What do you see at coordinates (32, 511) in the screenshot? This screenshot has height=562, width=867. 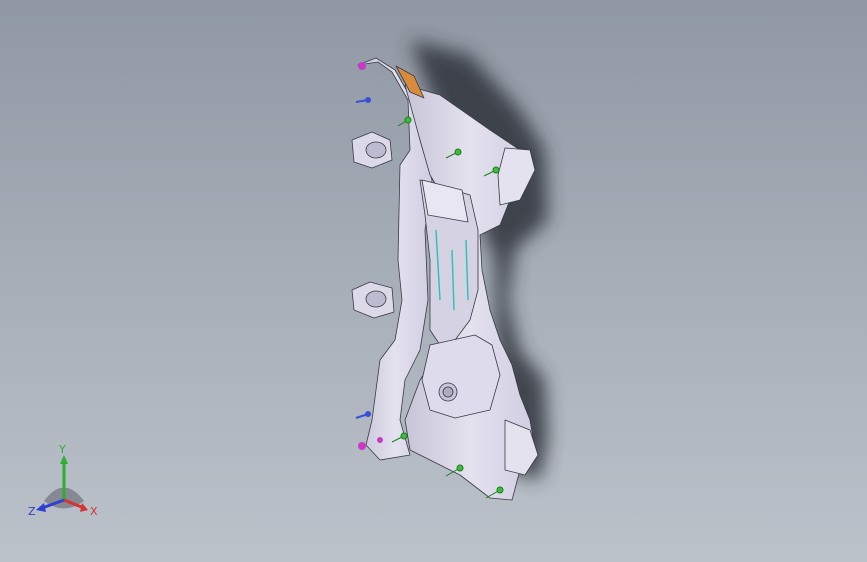 I see `triad-z-label: Z` at bounding box center [32, 511].